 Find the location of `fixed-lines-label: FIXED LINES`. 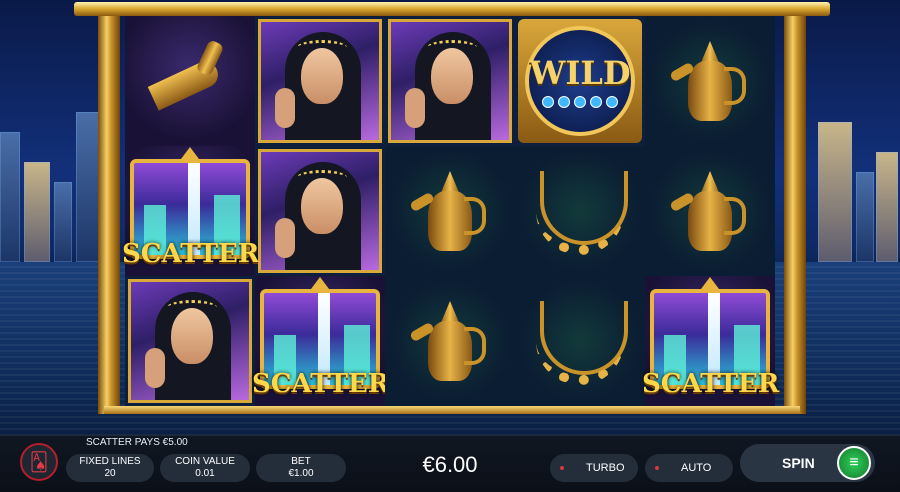

fixed-lines-label: FIXED LINES is located at coordinates (110, 461).